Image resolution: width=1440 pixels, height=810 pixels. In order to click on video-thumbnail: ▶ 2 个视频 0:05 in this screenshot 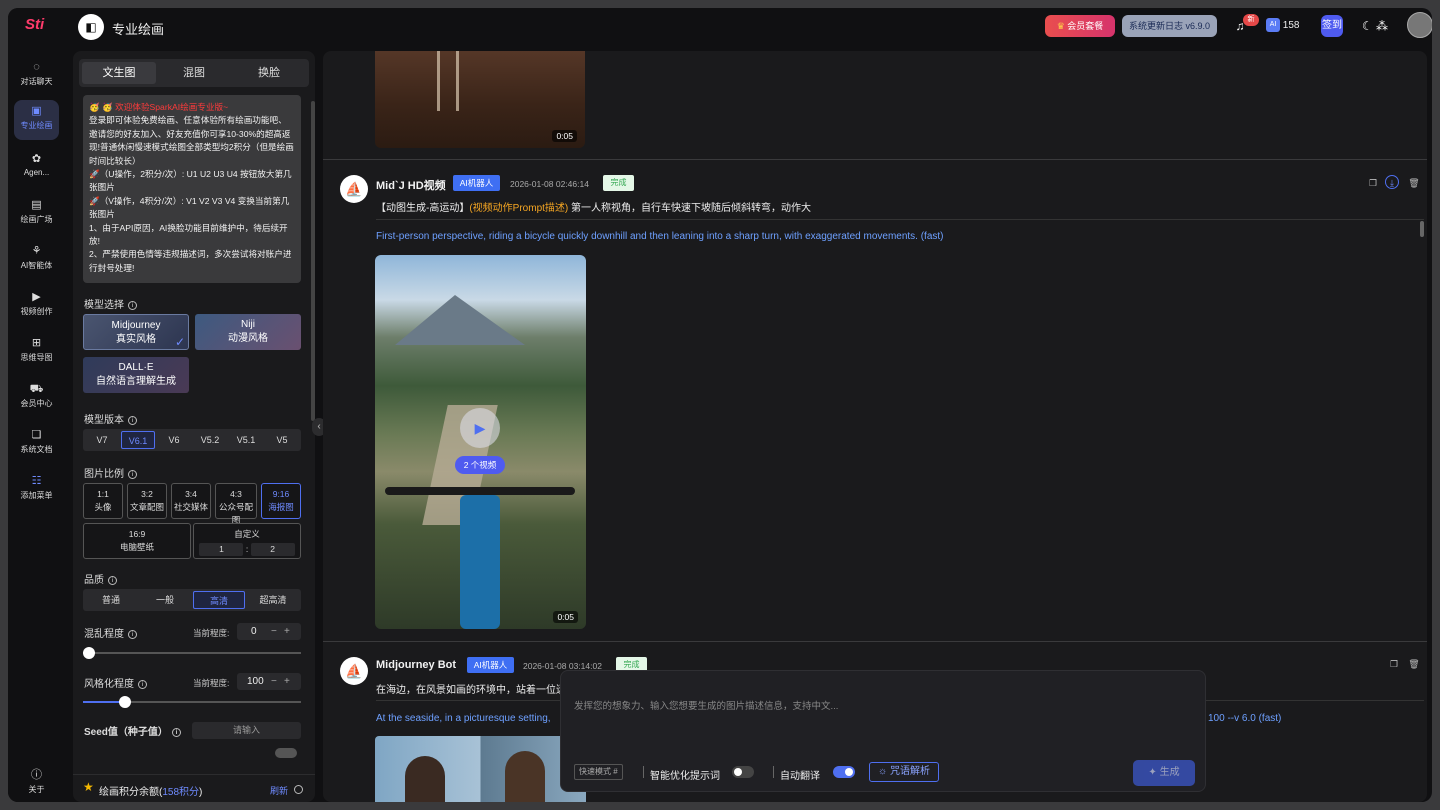, I will do `click(480, 442)`.